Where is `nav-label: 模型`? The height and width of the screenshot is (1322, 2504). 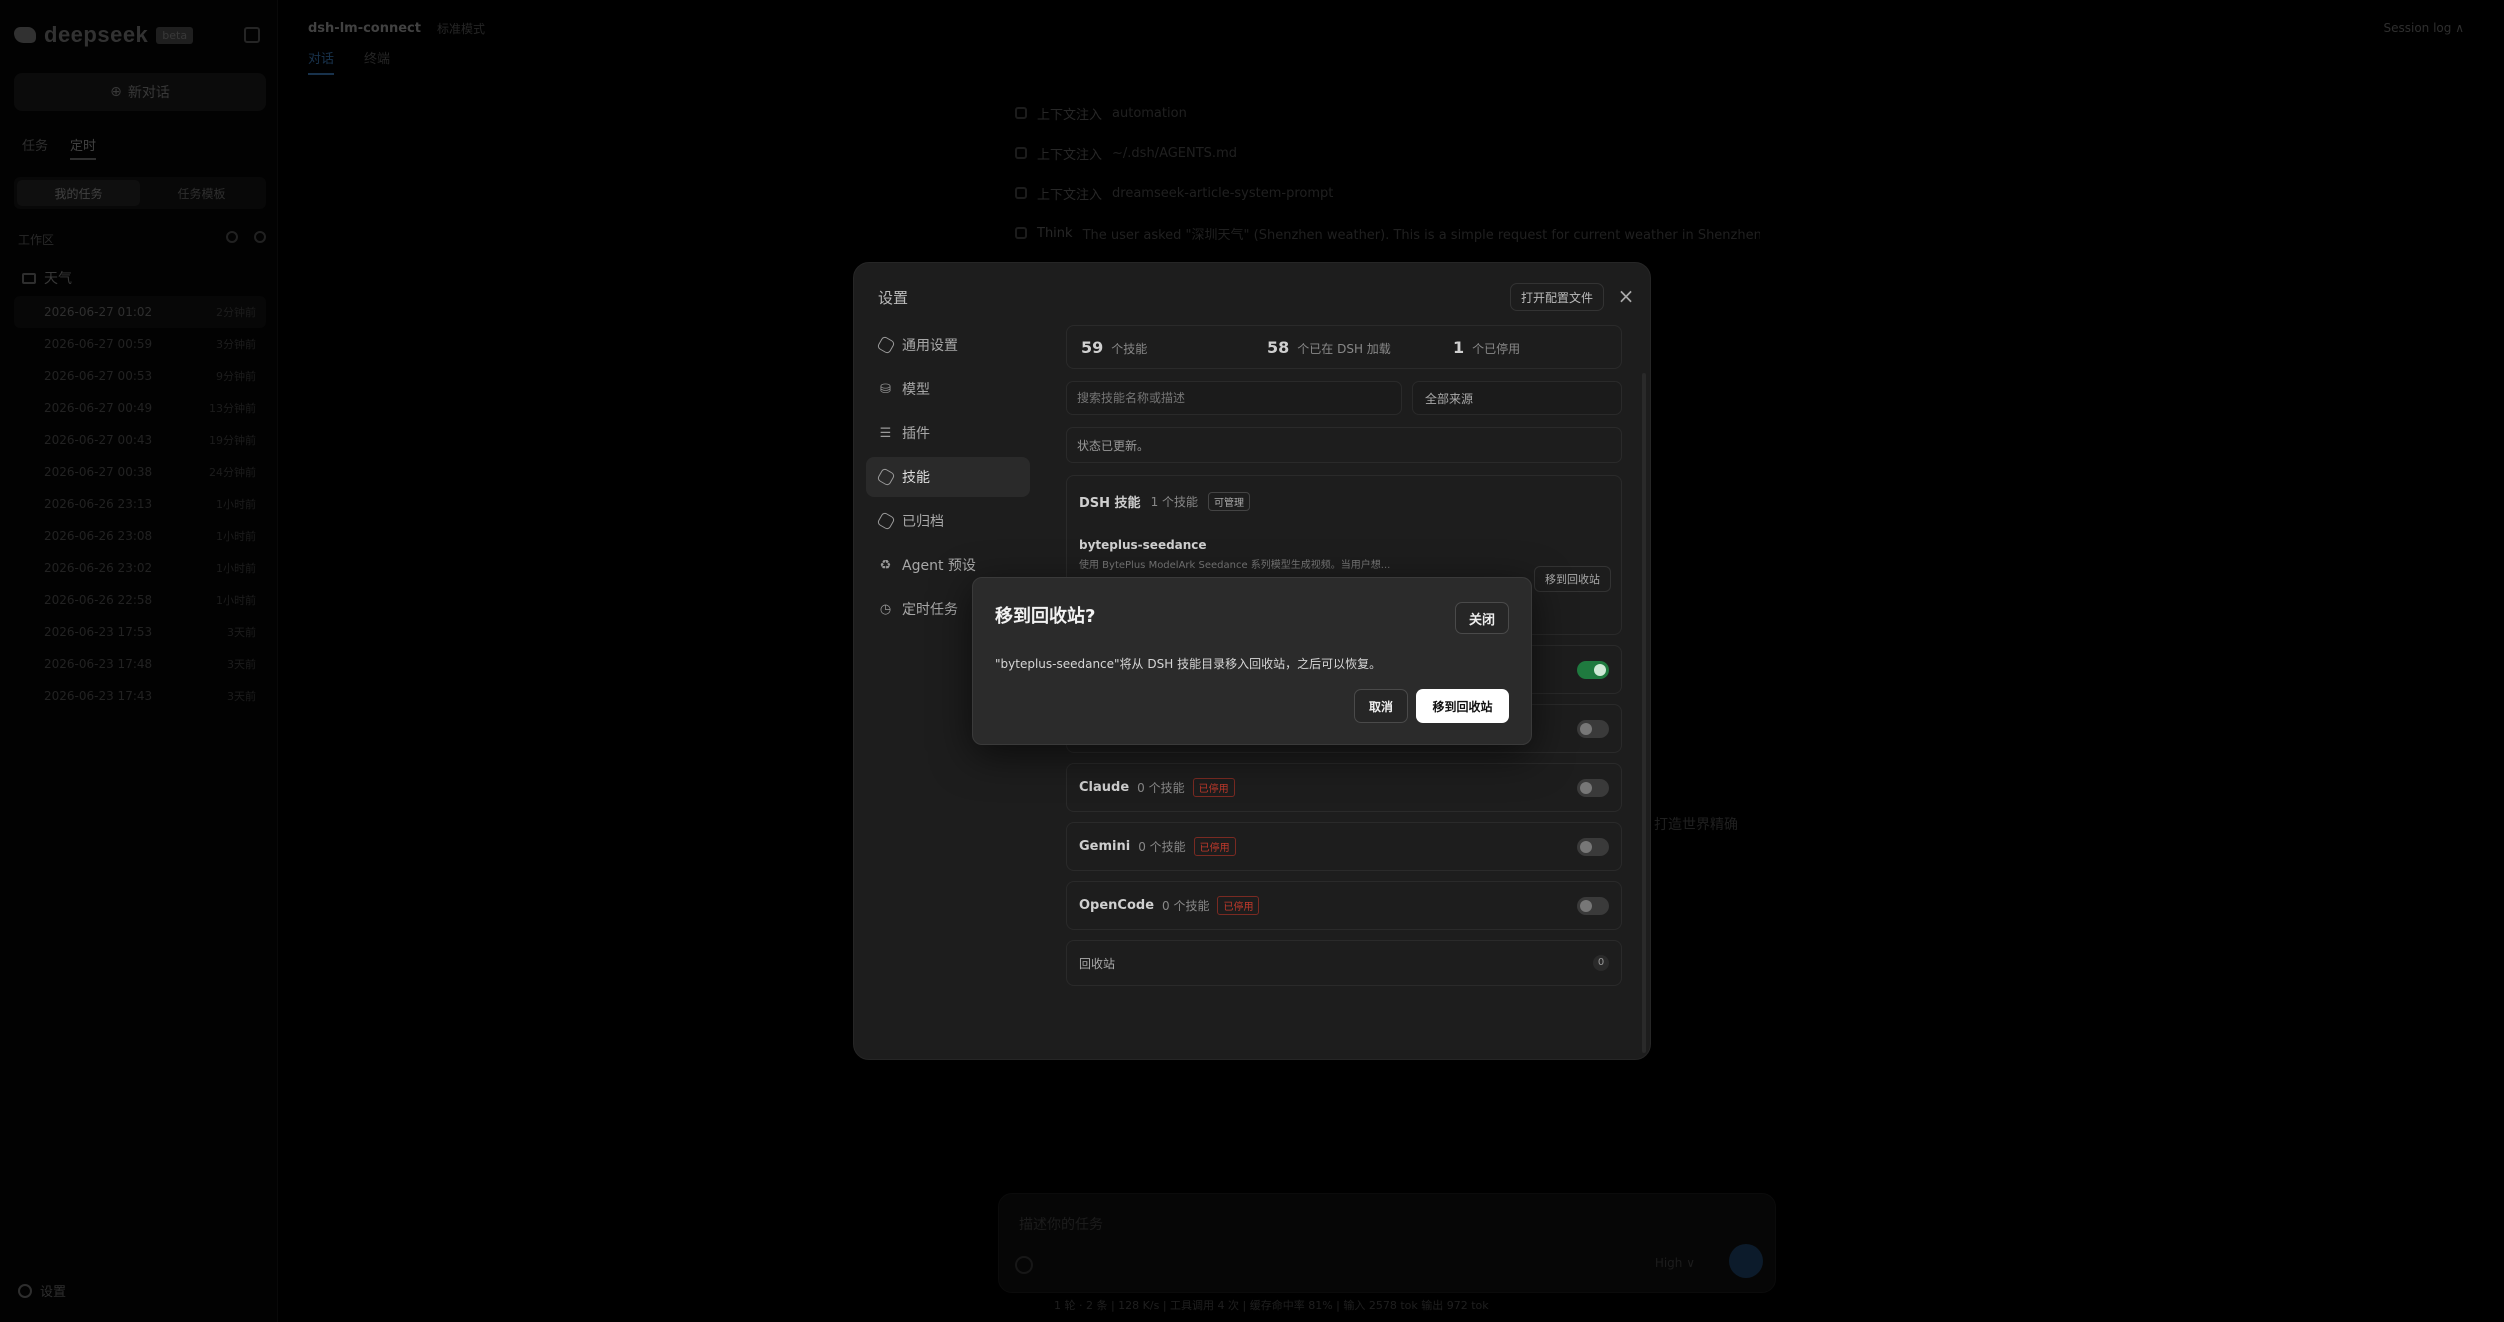 nav-label: 模型 is located at coordinates (916, 390).